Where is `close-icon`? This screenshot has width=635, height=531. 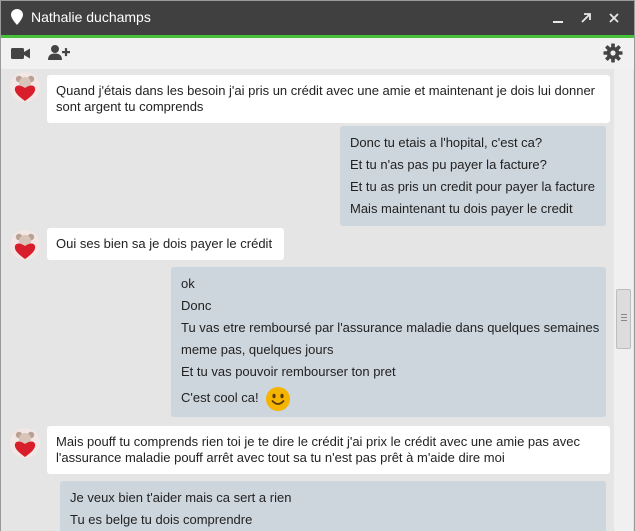 close-icon is located at coordinates (614, 18).